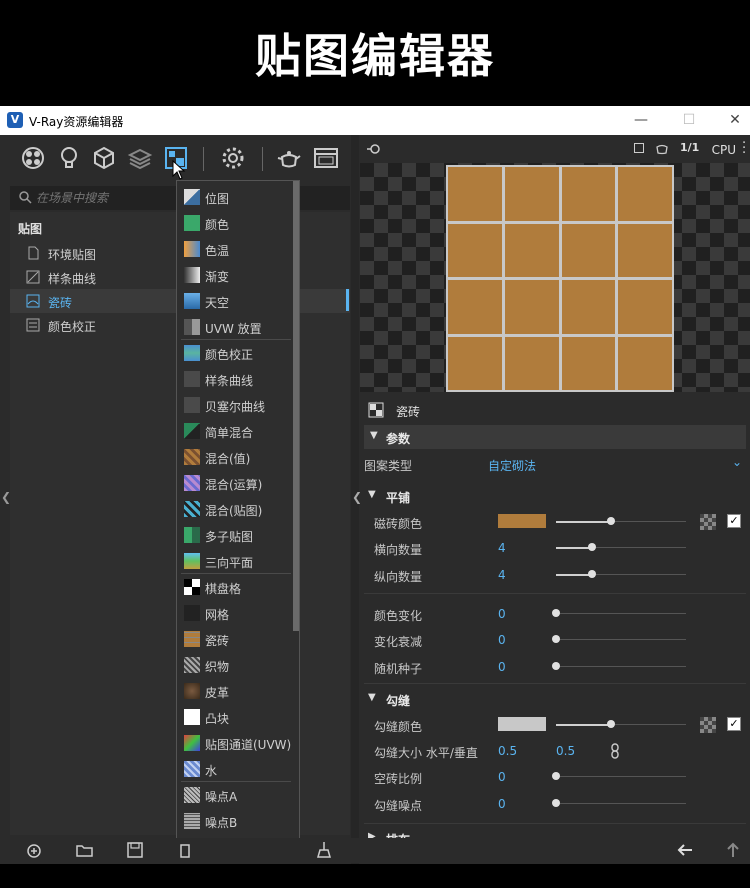 Image resolution: width=750 pixels, height=888 pixels. Describe the element at coordinates (140, 158) in the screenshot. I see `layers-icon` at that location.